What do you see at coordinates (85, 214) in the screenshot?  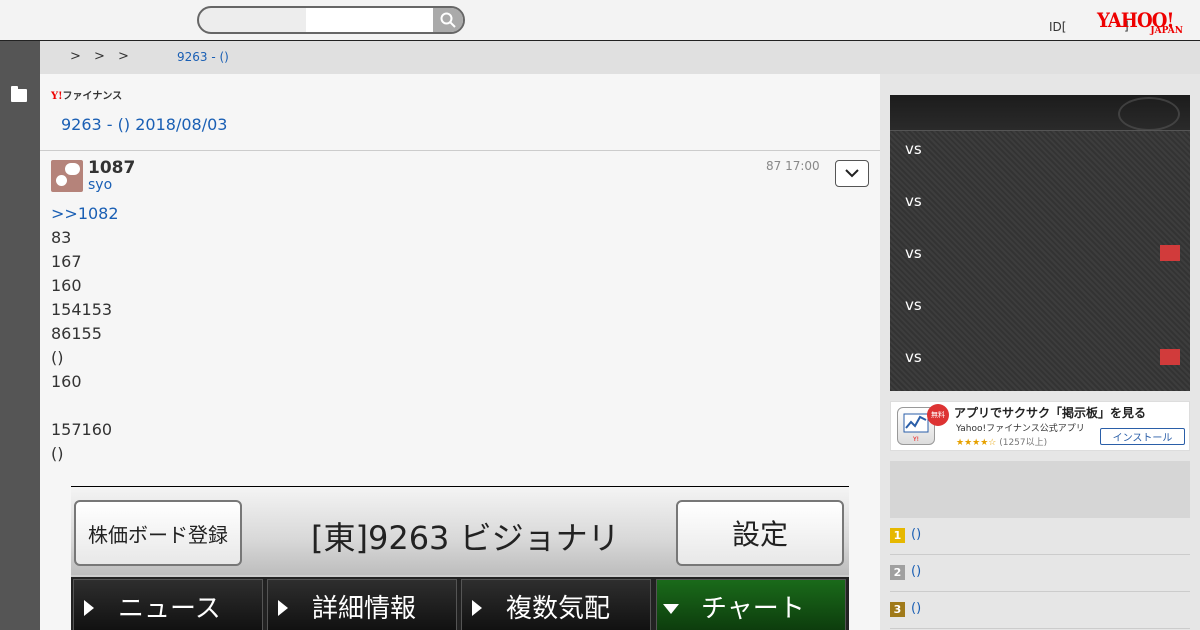 I see `reply-link: >>1082` at bounding box center [85, 214].